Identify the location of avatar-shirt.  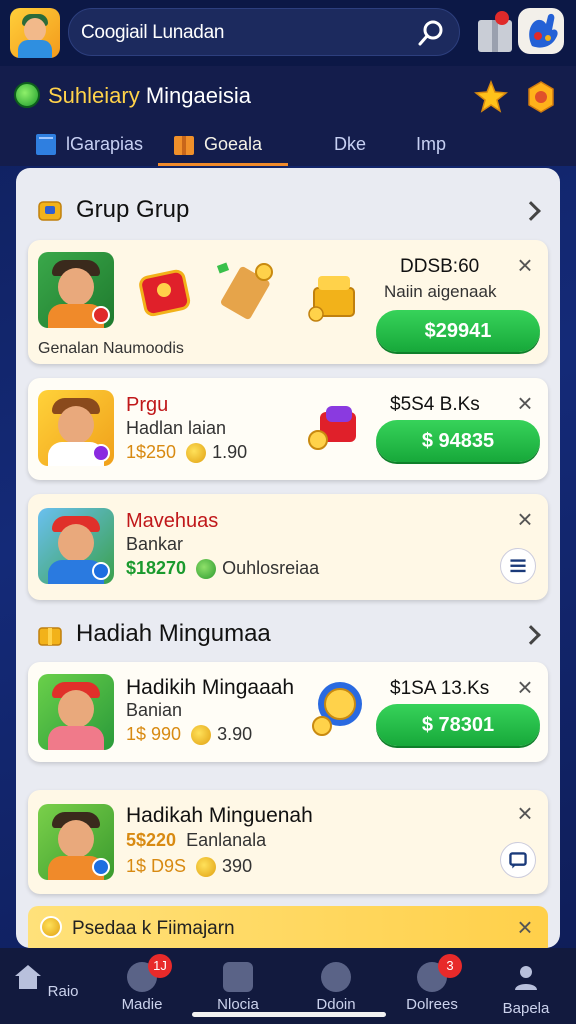
(35, 49).